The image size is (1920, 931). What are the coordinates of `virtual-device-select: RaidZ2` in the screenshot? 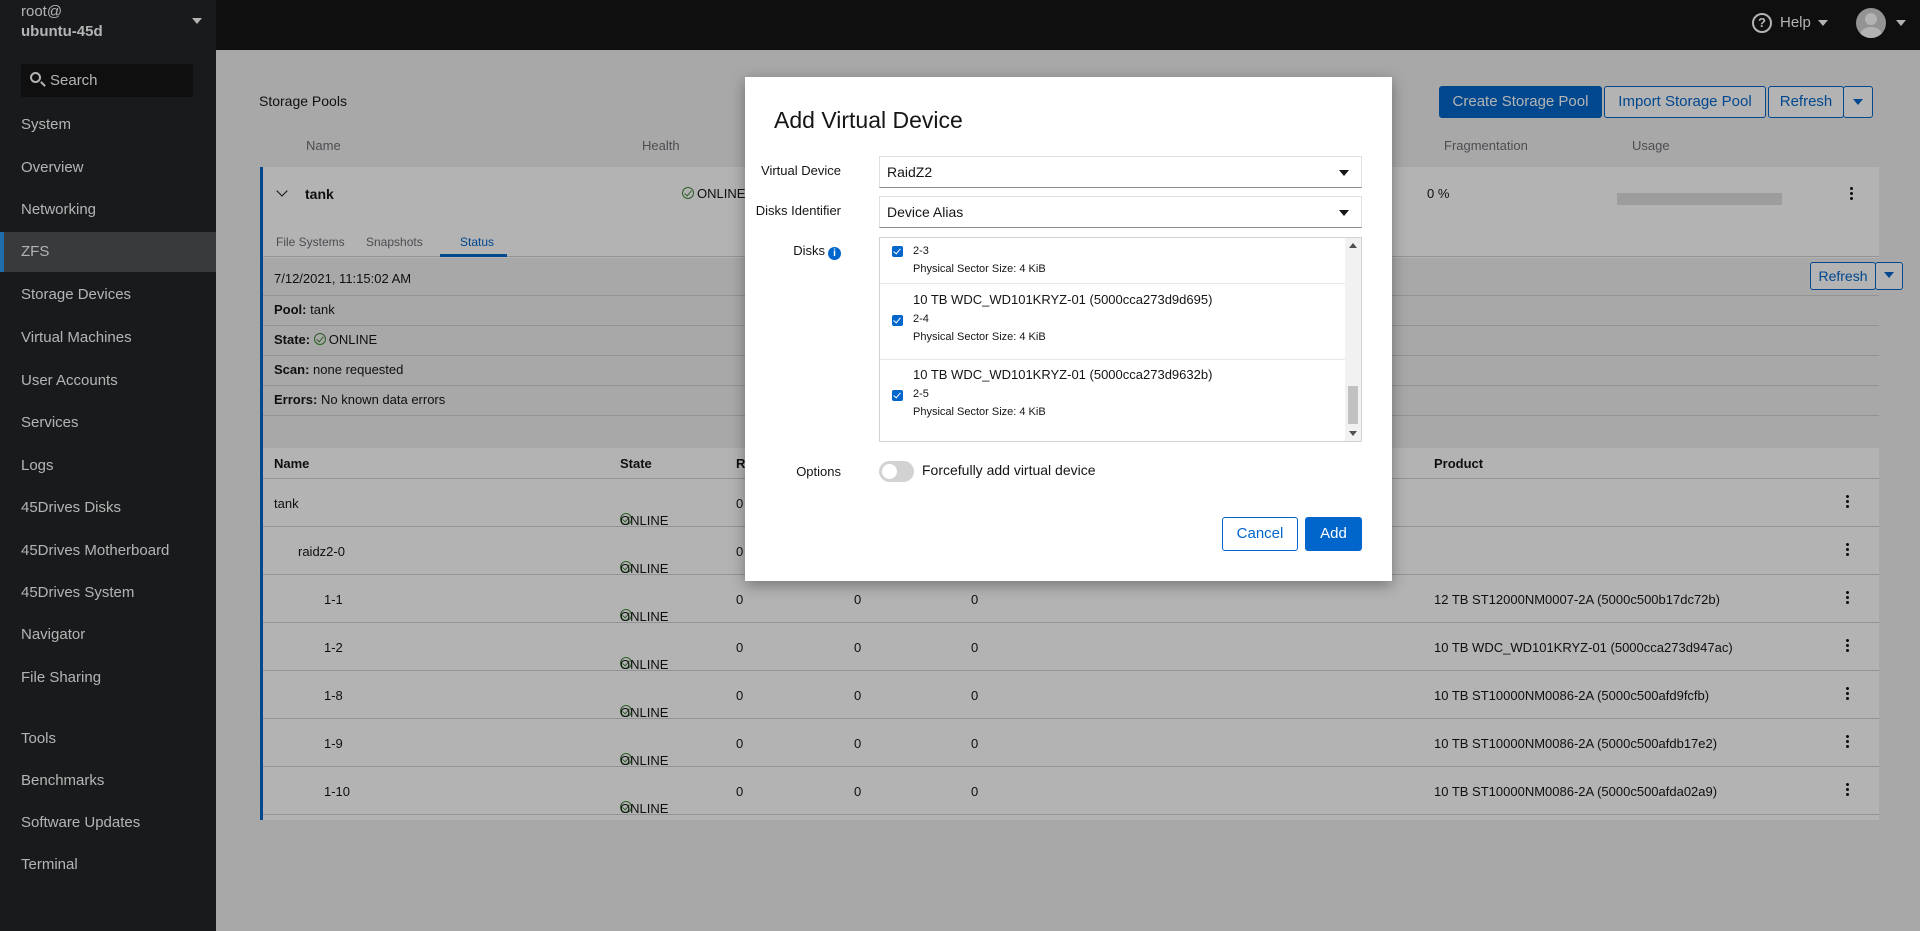 It's located at (1120, 172).